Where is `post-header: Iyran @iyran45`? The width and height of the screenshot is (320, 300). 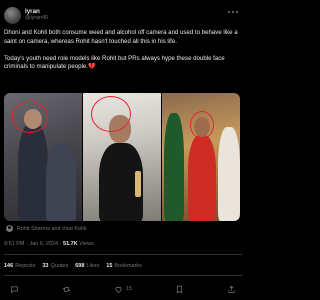
post-header: Iyran @iyran45 is located at coordinates (26, 15).